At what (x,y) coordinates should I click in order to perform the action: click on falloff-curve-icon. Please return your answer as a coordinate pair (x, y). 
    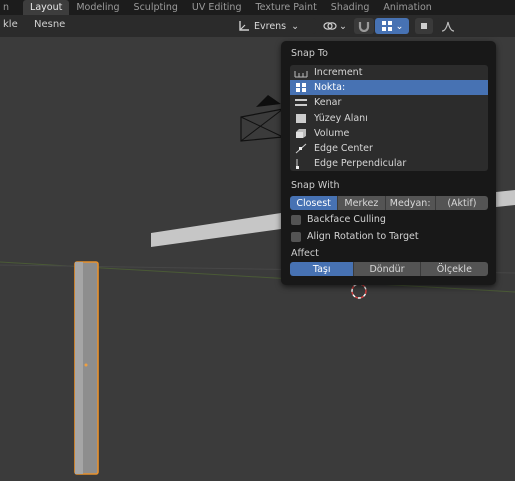
    Looking at the image, I should click on (448, 26).